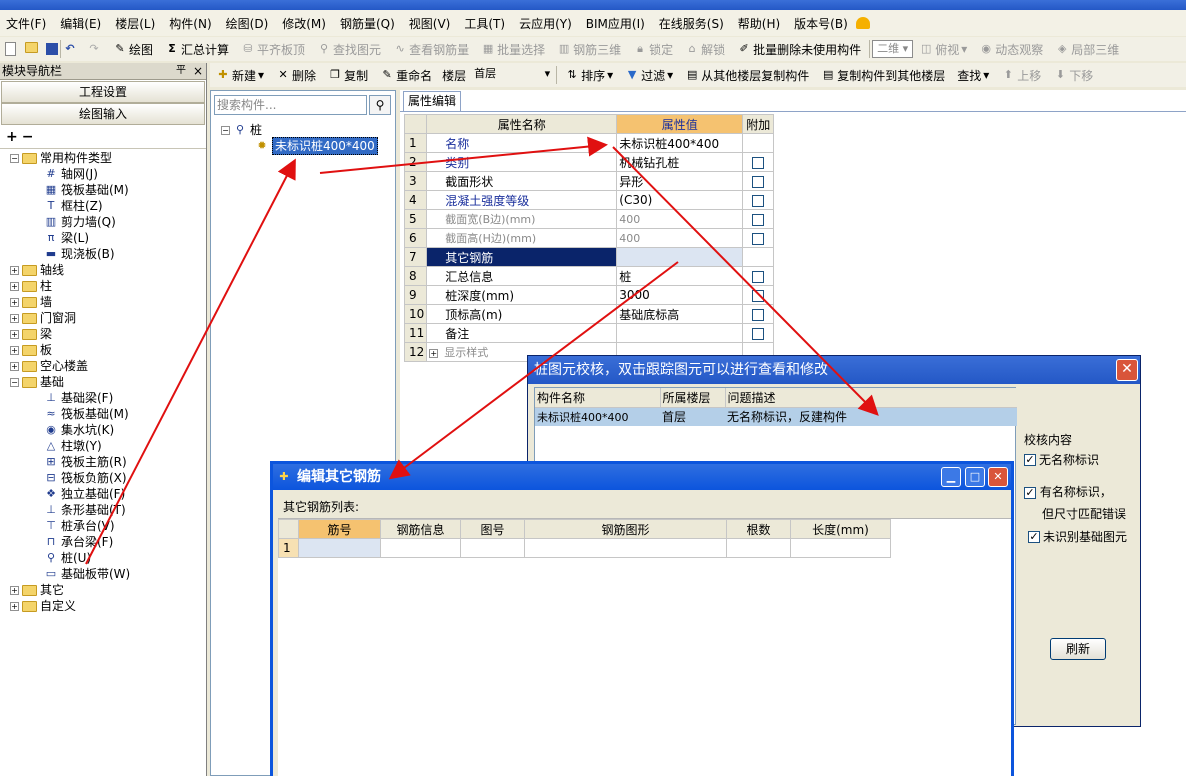 Image resolution: width=1186 pixels, height=776 pixels. What do you see at coordinates (533, 370) in the screenshot?
I see `arrow-other-rebar-to-dialog` at bounding box center [533, 370].